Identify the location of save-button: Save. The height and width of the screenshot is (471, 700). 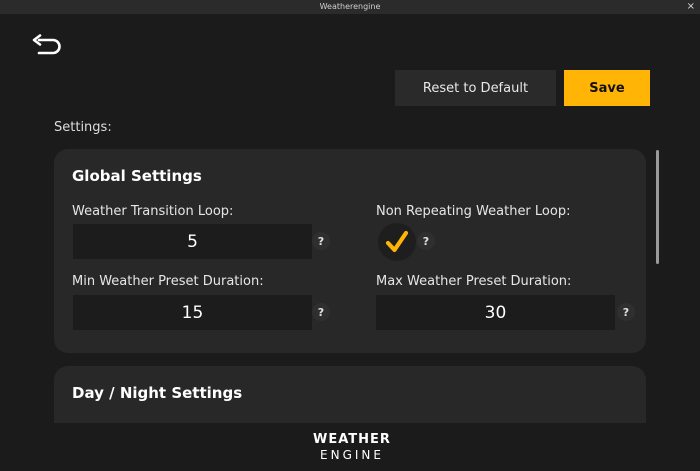
(607, 88).